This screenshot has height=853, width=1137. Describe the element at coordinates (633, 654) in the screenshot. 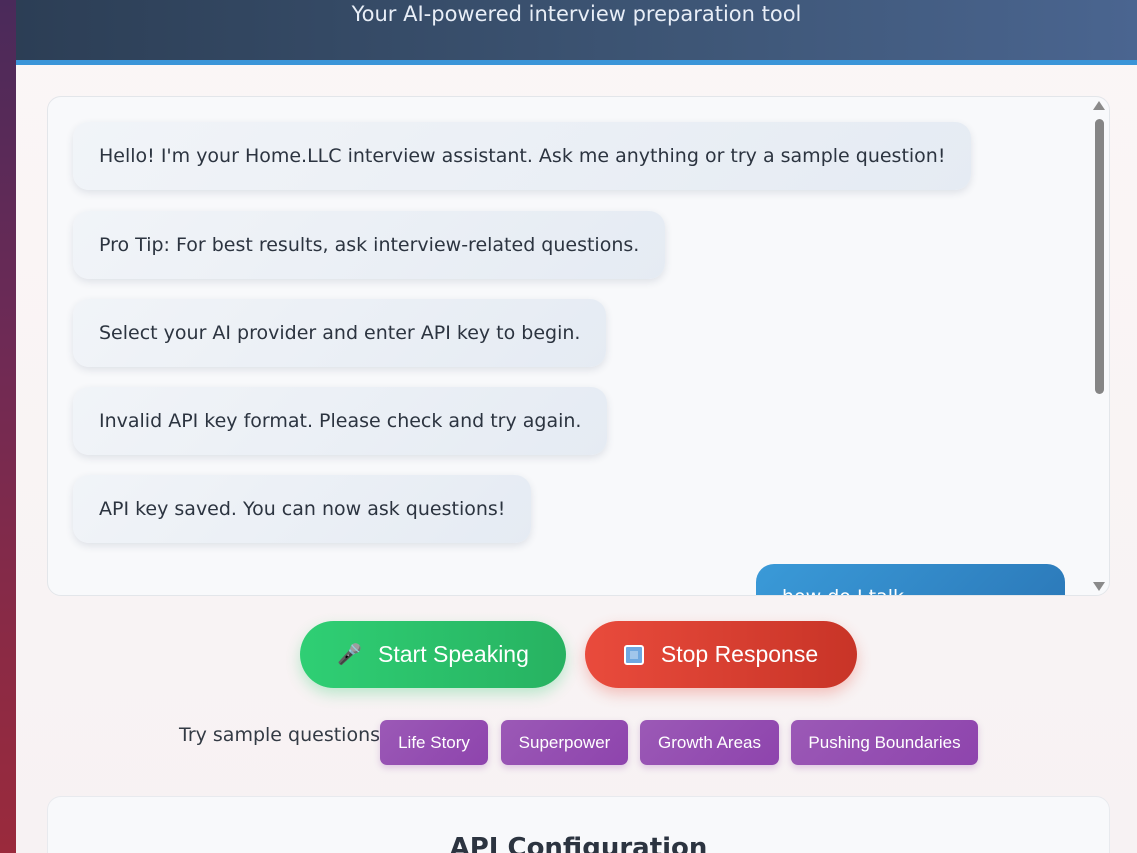

I see `stop-square-icon` at that location.